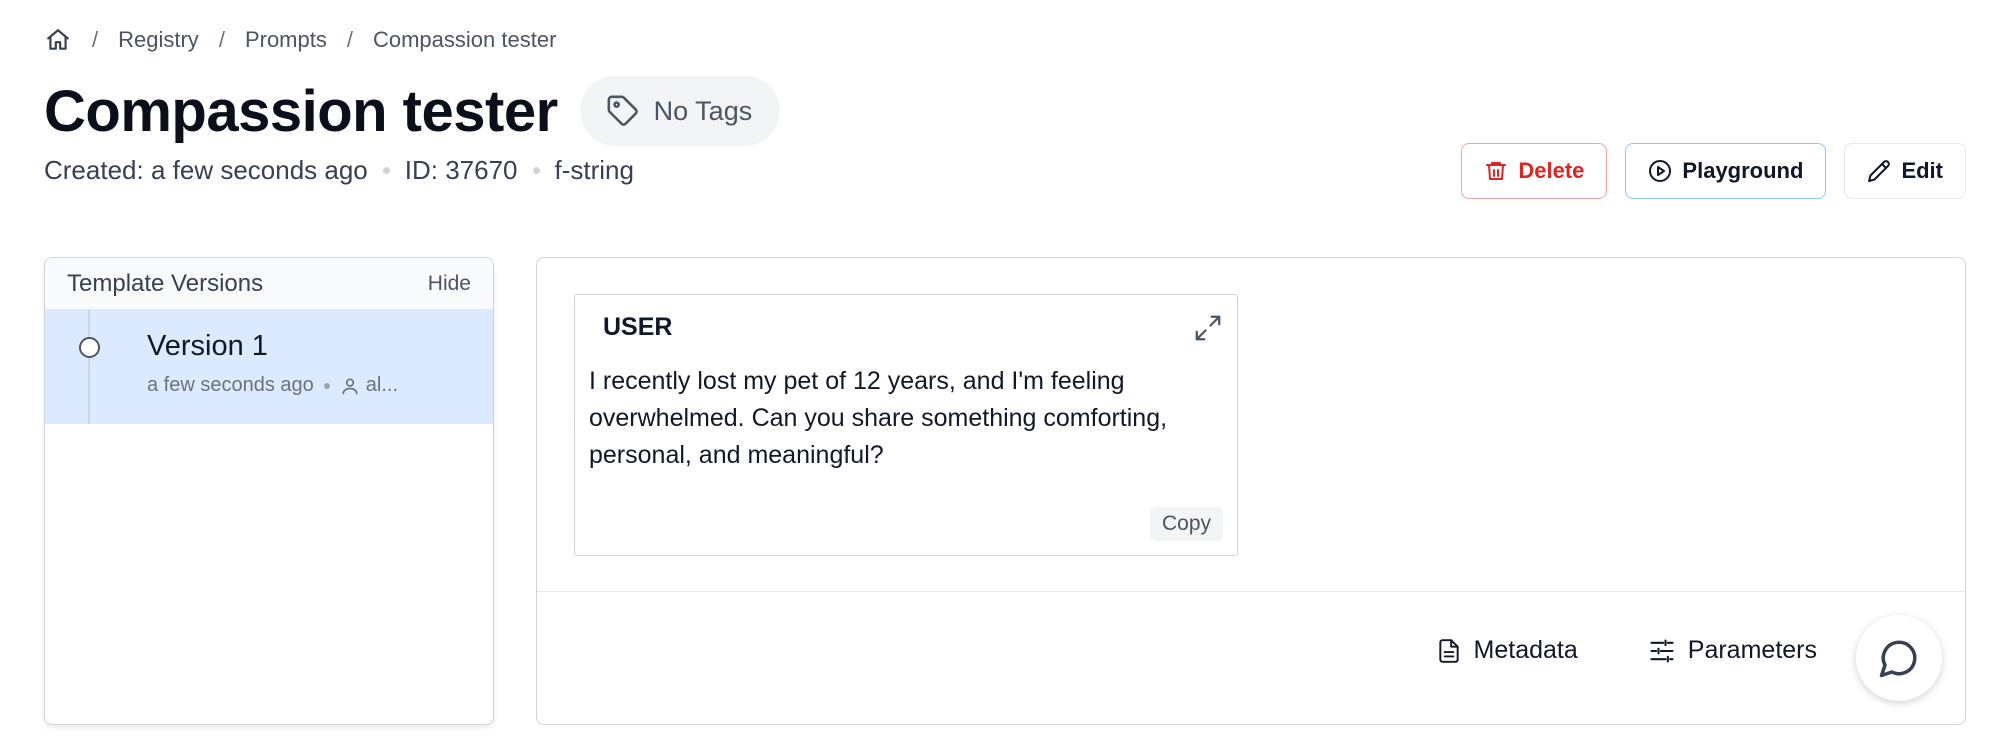  What do you see at coordinates (269, 284) in the screenshot?
I see `versions-header: Template Versions Hide` at bounding box center [269, 284].